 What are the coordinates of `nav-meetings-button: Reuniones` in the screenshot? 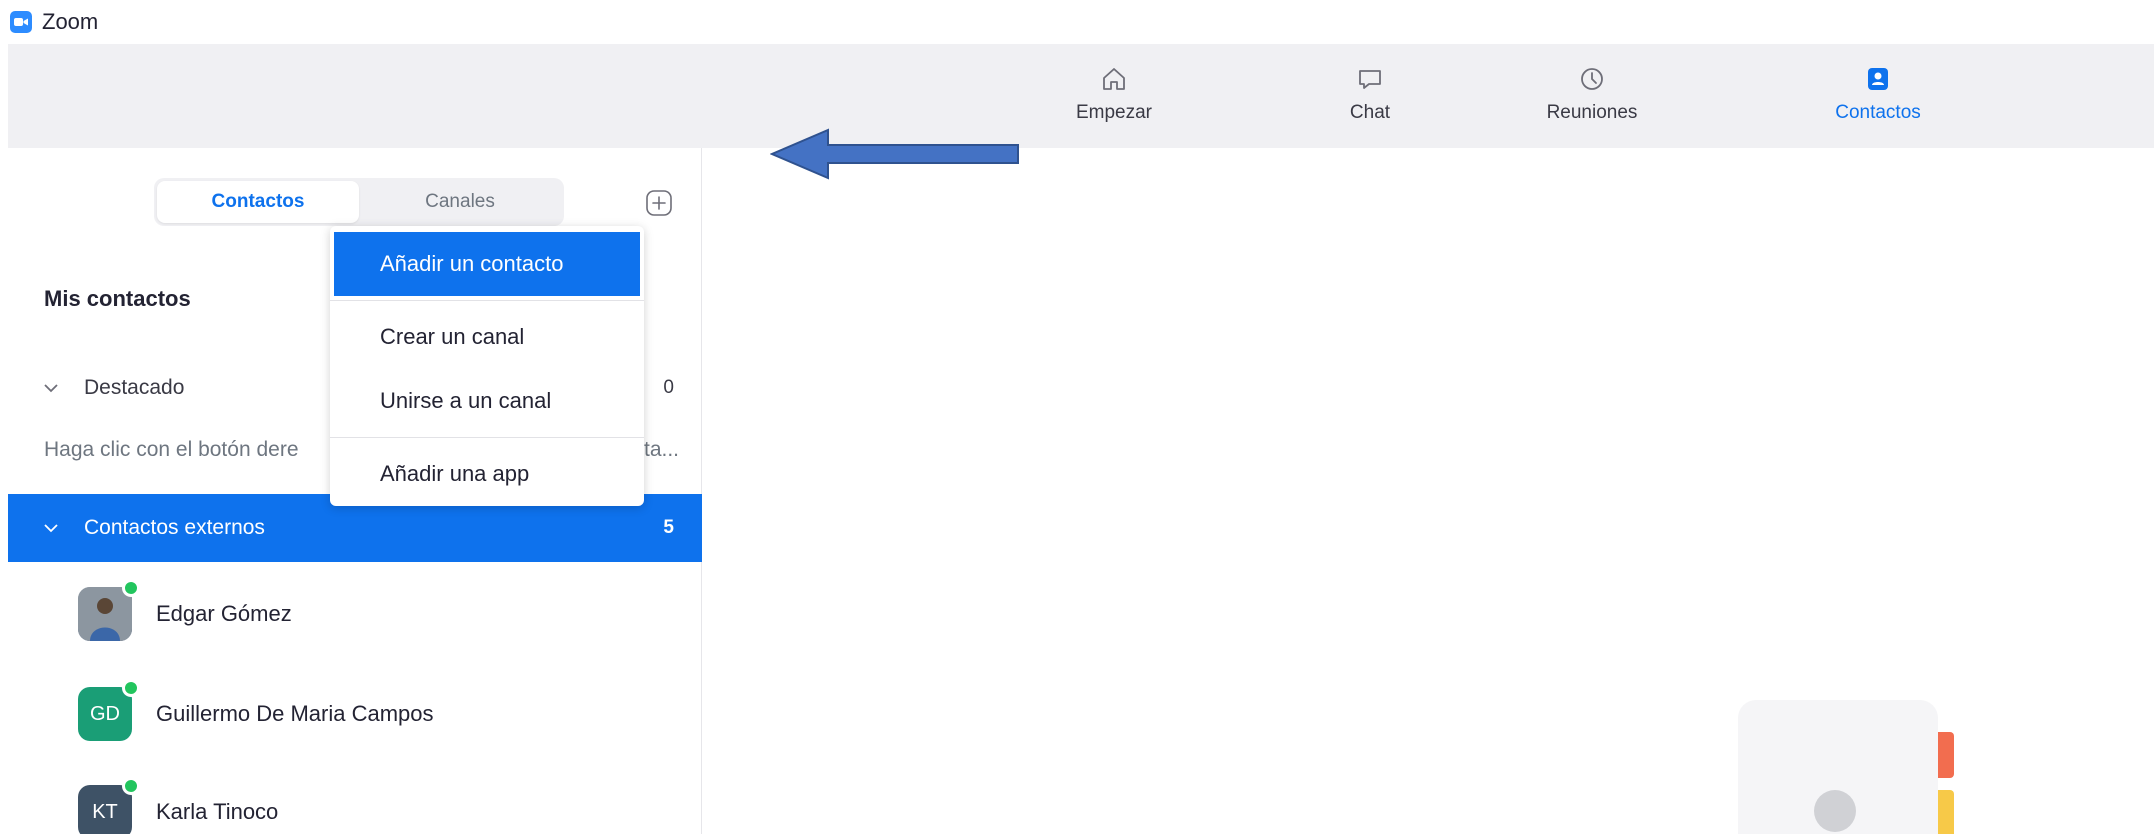 It's located at (1592, 94).